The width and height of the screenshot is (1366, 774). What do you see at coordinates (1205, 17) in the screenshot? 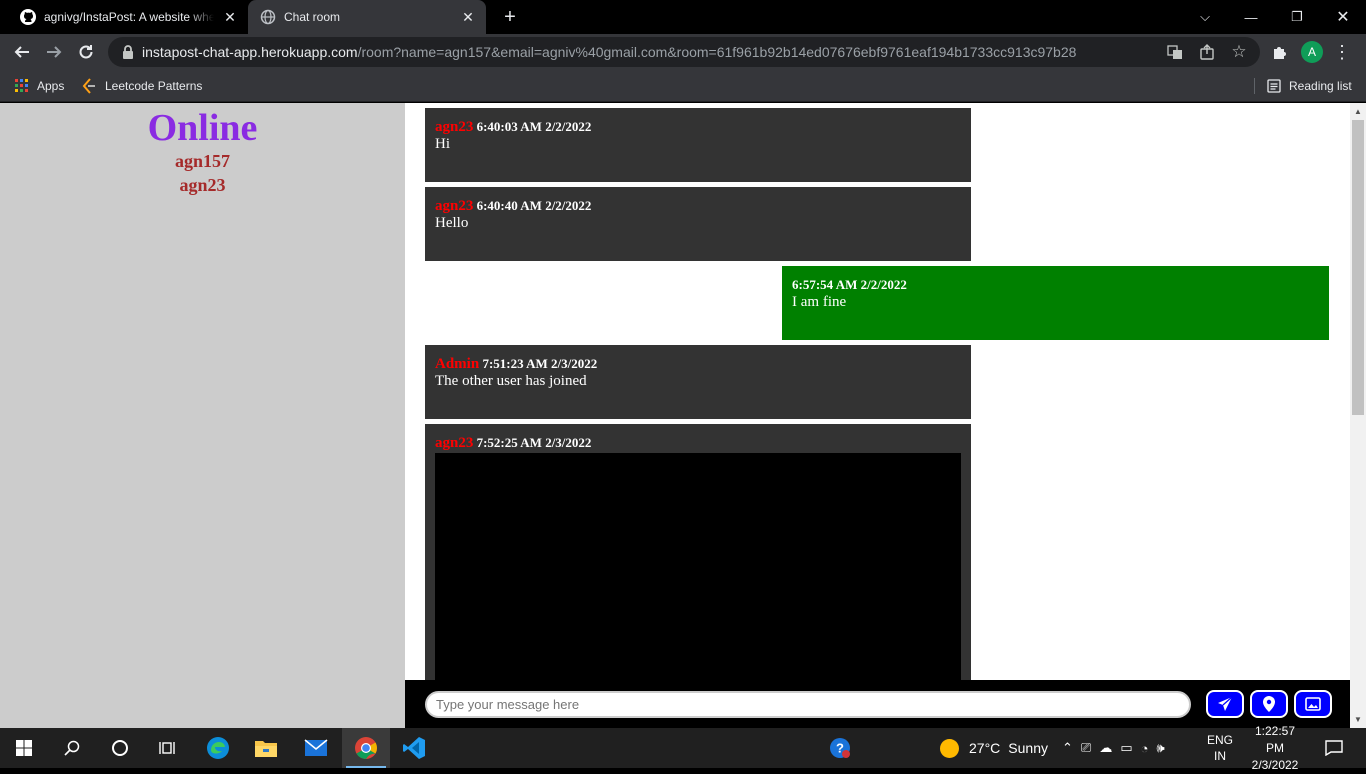
I see `tab-search-chevron-icon: ⌵` at bounding box center [1205, 17].